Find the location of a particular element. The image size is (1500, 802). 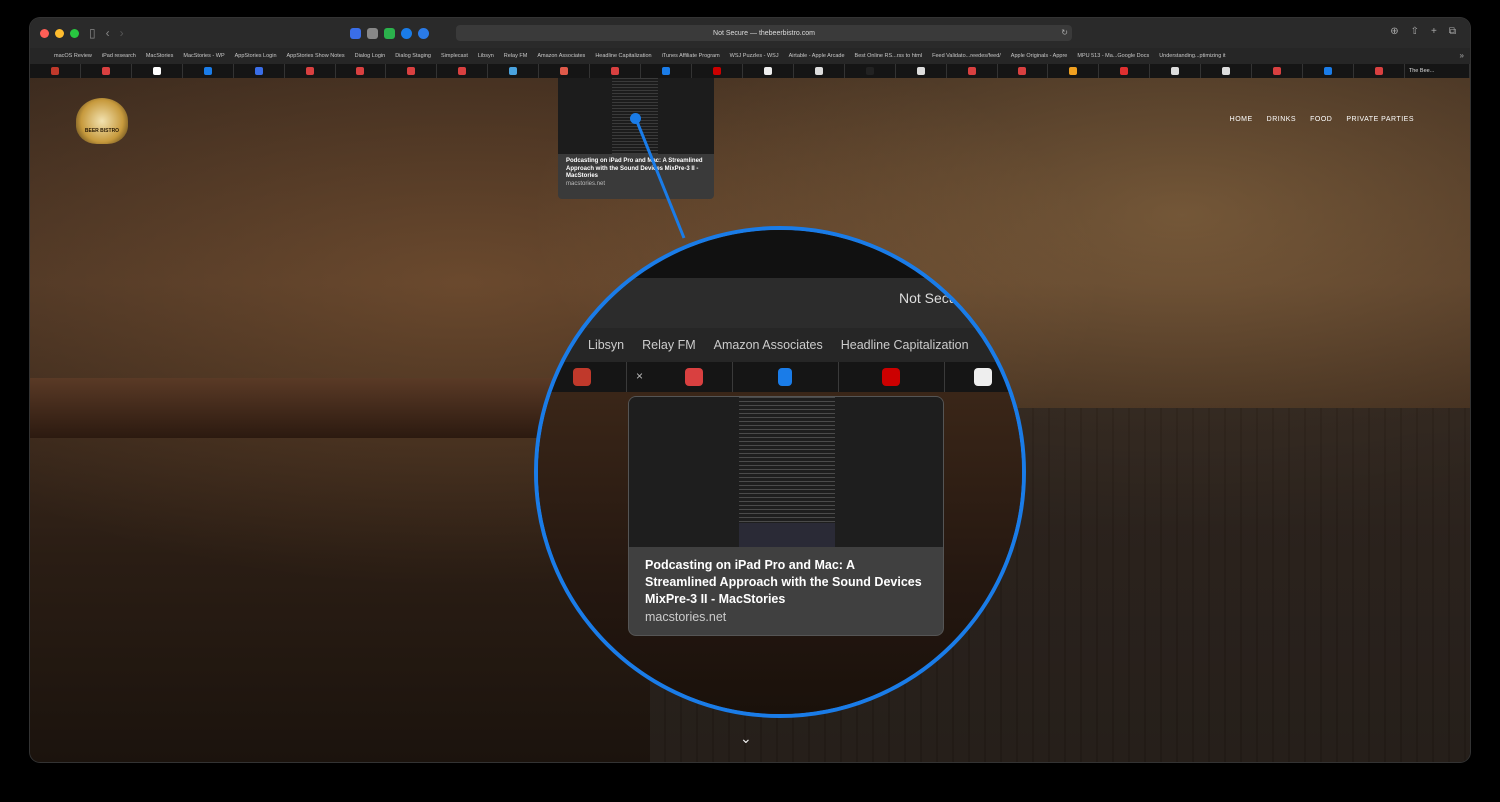

bookmark-headline-capitalization: Headline Capitalization is located at coordinates (905, 345).